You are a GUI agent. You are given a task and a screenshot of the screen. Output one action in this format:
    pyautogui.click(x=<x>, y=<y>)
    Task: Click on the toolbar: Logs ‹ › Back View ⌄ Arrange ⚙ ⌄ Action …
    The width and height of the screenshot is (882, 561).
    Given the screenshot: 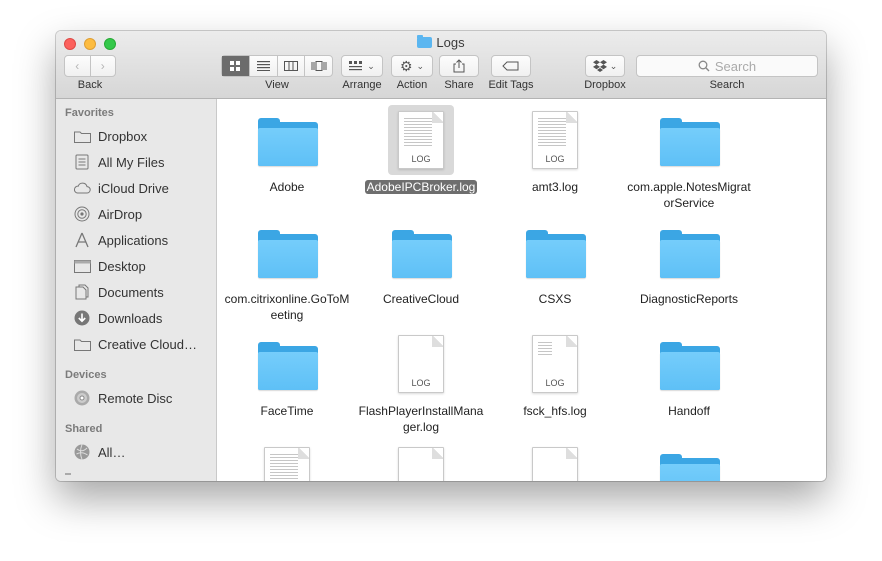 What is the action you would take?
    pyautogui.click(x=441, y=65)
    